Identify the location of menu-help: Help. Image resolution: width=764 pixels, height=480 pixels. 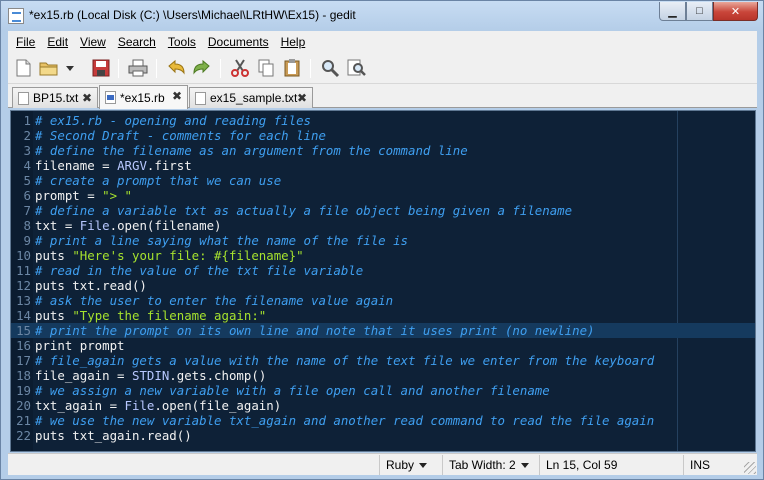
(293, 42).